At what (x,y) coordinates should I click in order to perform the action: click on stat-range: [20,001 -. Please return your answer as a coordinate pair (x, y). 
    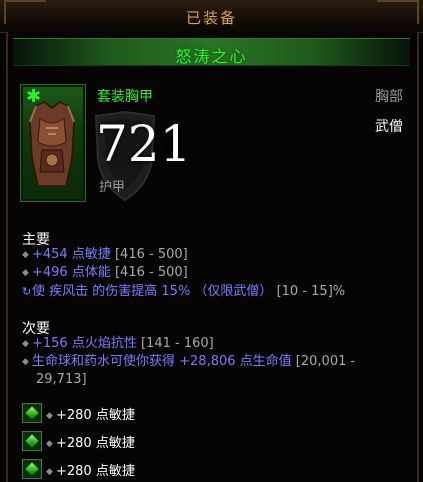
    Looking at the image, I should click on (325, 361).